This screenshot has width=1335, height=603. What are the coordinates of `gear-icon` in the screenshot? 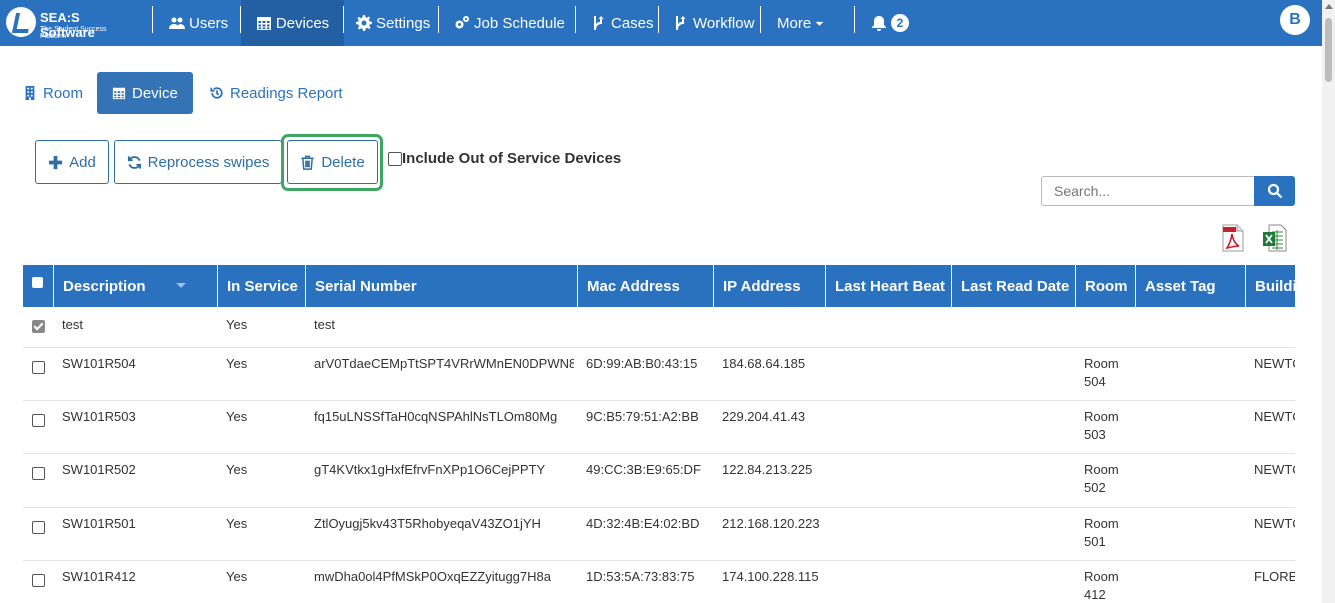 It's located at (364, 23).